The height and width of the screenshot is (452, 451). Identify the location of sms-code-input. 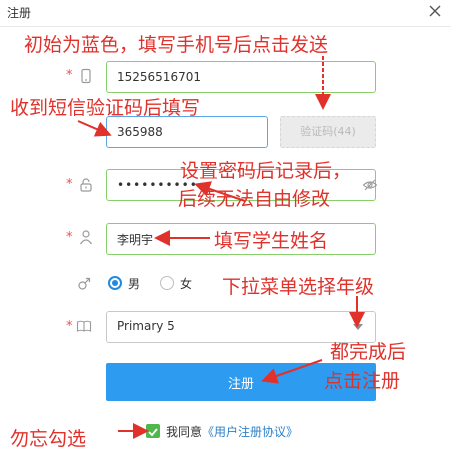
(187, 132).